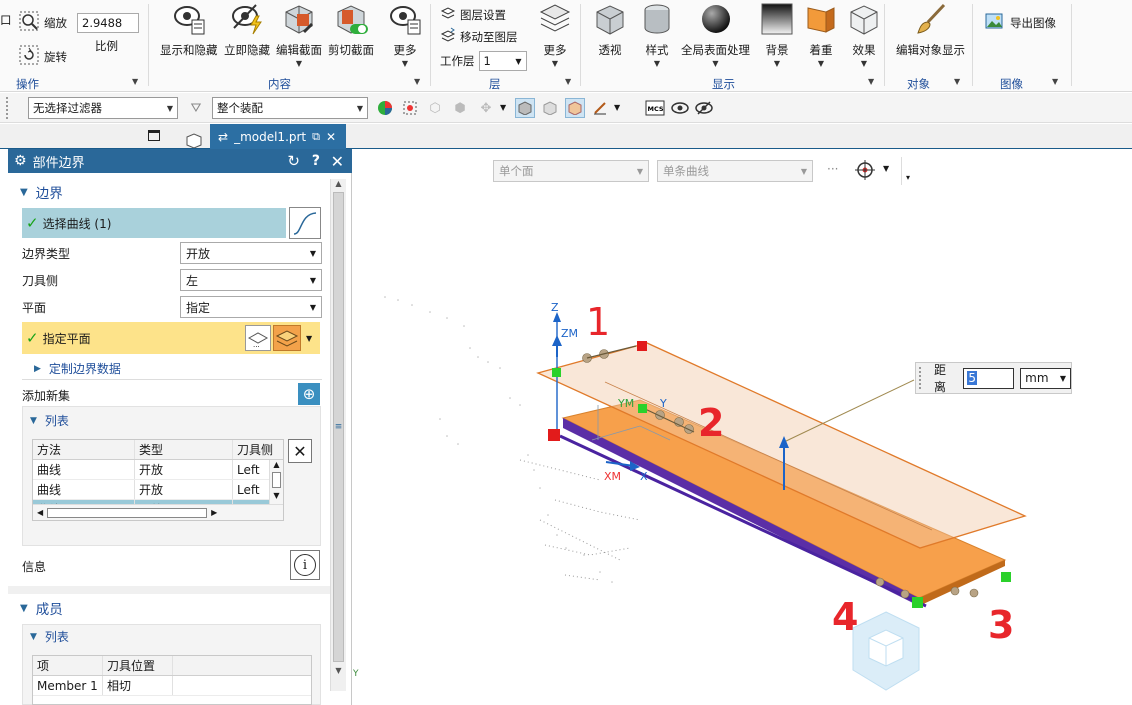 The image size is (1132, 705). I want to click on curve-tool-button, so click(305, 223).